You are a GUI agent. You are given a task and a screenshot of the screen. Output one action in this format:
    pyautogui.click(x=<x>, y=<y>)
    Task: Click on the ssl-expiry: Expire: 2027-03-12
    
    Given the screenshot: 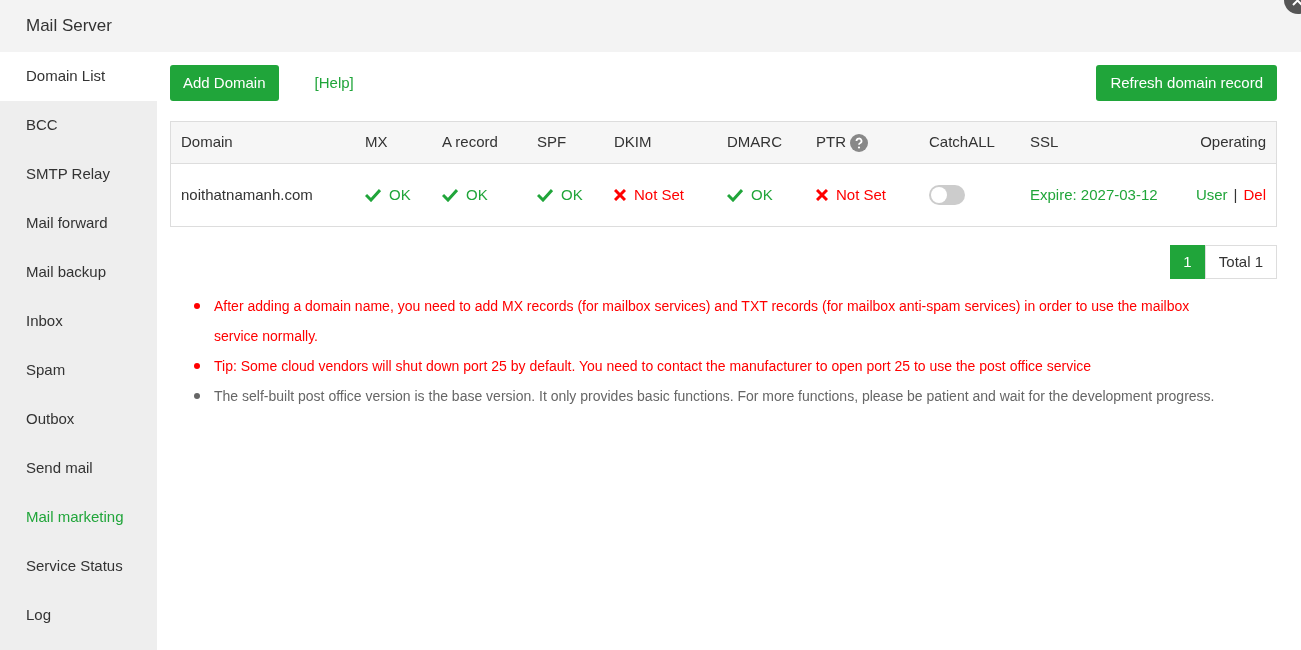 What is the action you would take?
    pyautogui.click(x=1094, y=194)
    